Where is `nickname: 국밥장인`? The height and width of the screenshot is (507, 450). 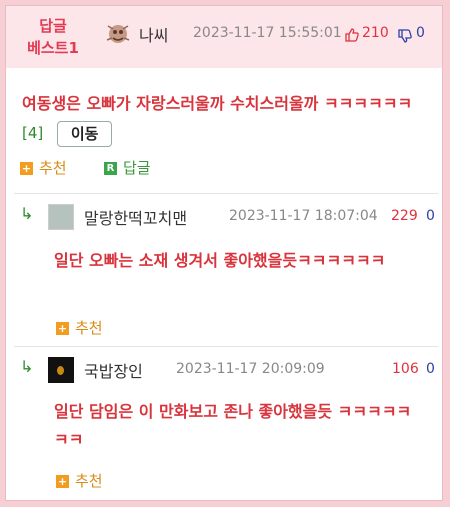 nickname: 국밥장인 is located at coordinates (113, 370).